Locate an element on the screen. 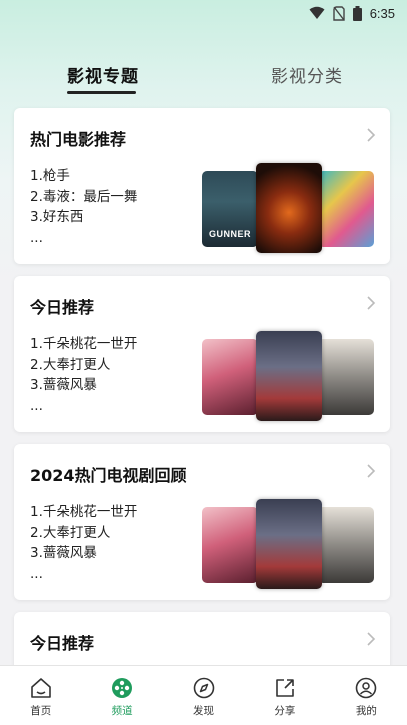  wifi-icon is located at coordinates (317, 12).